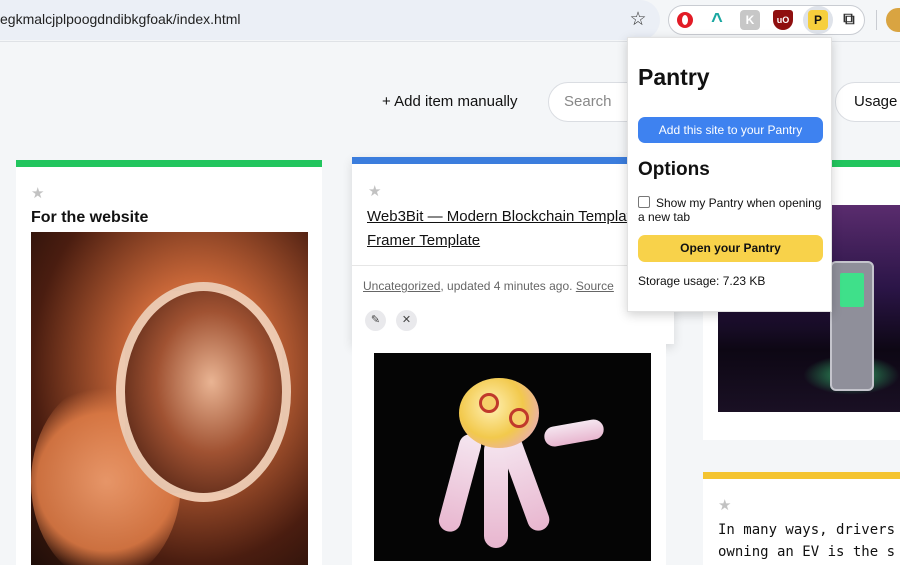 The image size is (900, 565). Describe the element at coordinates (120, 19) in the screenshot. I see `url-text: egkmalcjplpoogdndibkgfoak/index.html` at that location.